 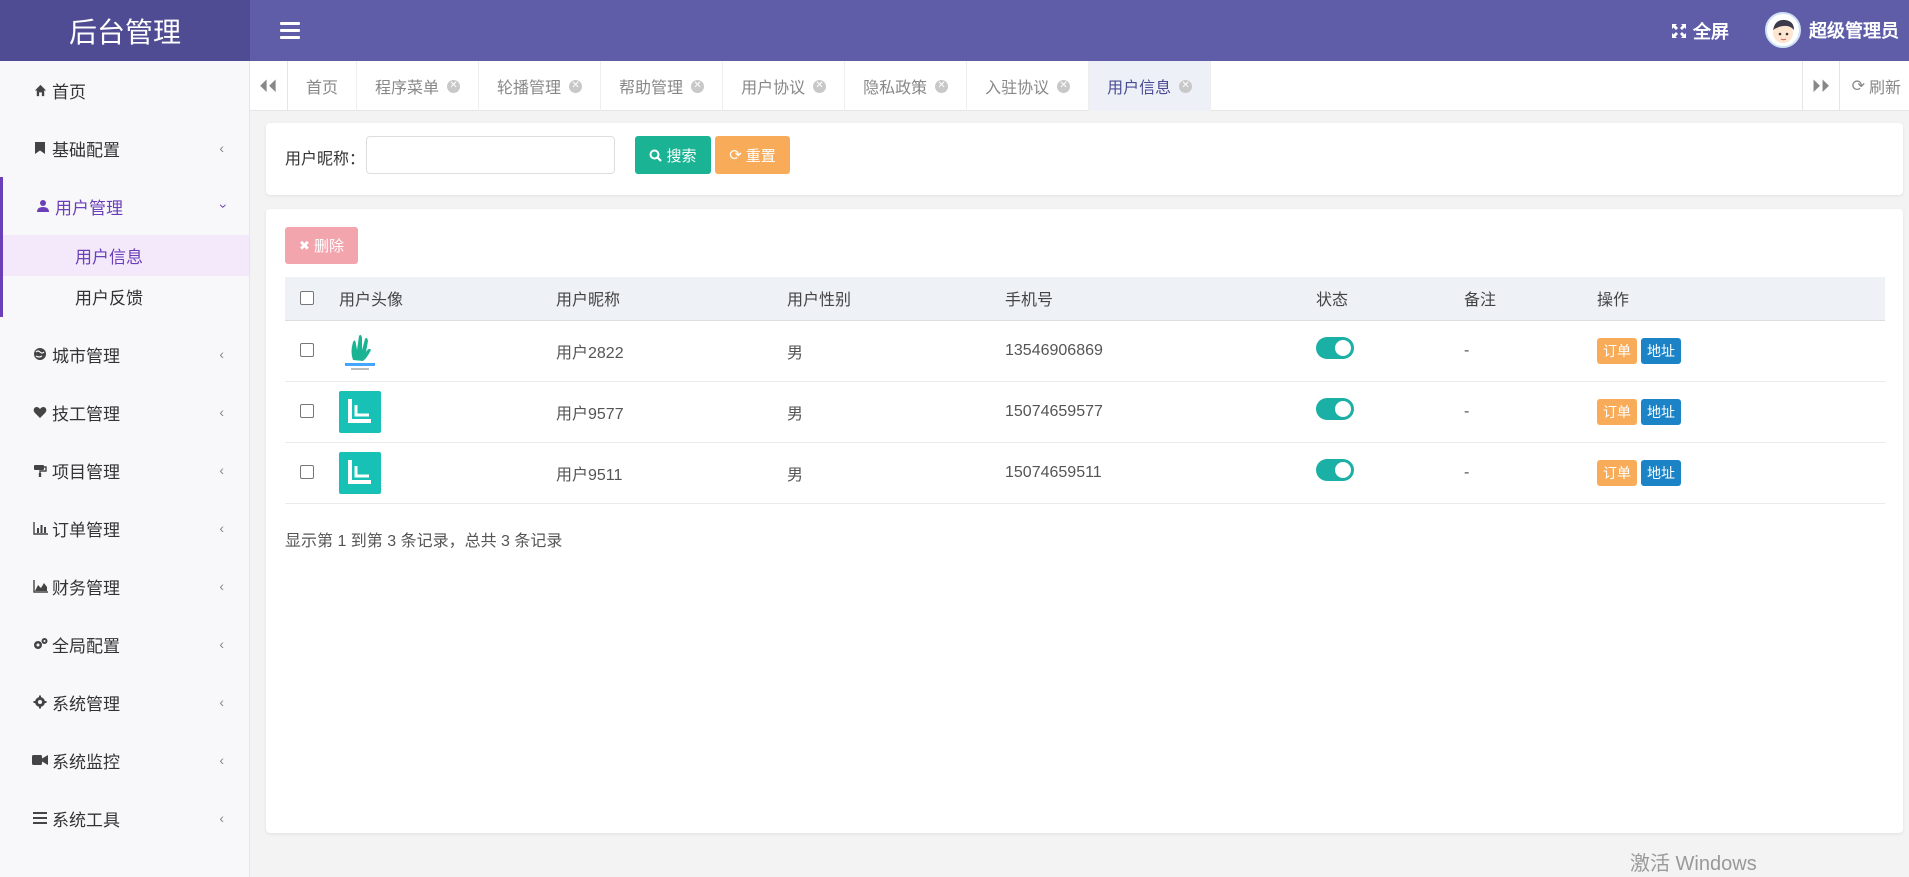 I want to click on reset-button: ⟳ 重置, so click(x=752, y=155).